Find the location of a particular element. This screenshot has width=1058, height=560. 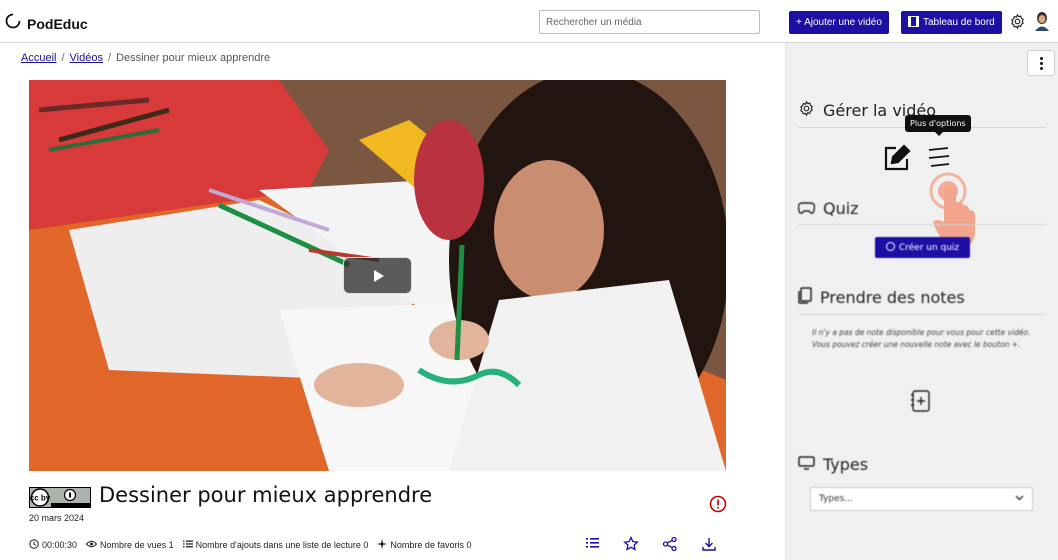

report-alert-icon is located at coordinates (718, 506).